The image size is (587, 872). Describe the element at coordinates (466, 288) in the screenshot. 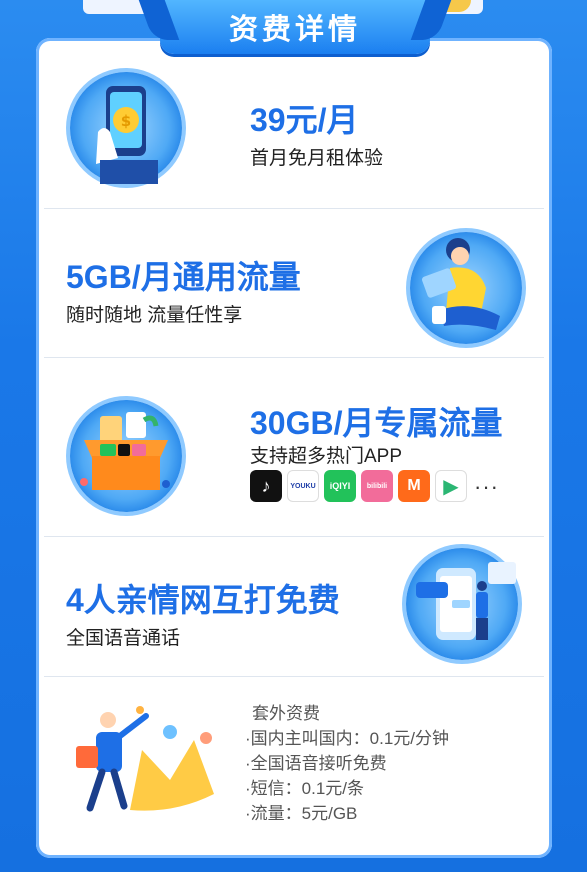

I see `person-laptop-icon` at that location.